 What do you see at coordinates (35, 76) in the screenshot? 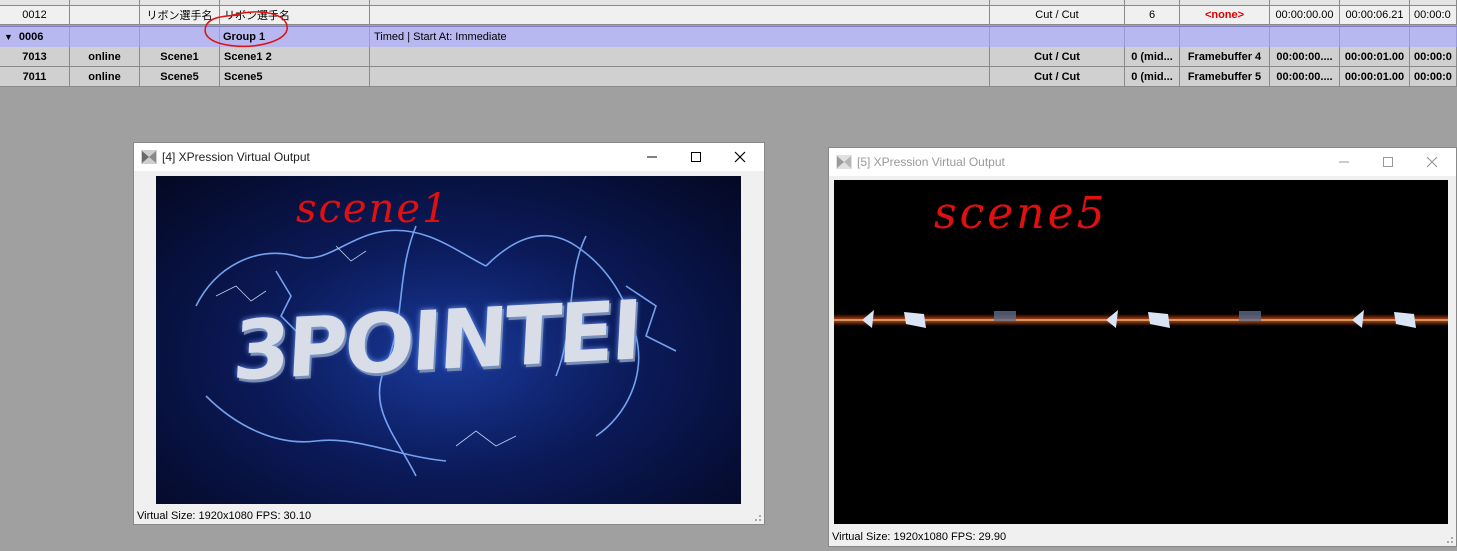
I see `cell-id: 7011` at bounding box center [35, 76].